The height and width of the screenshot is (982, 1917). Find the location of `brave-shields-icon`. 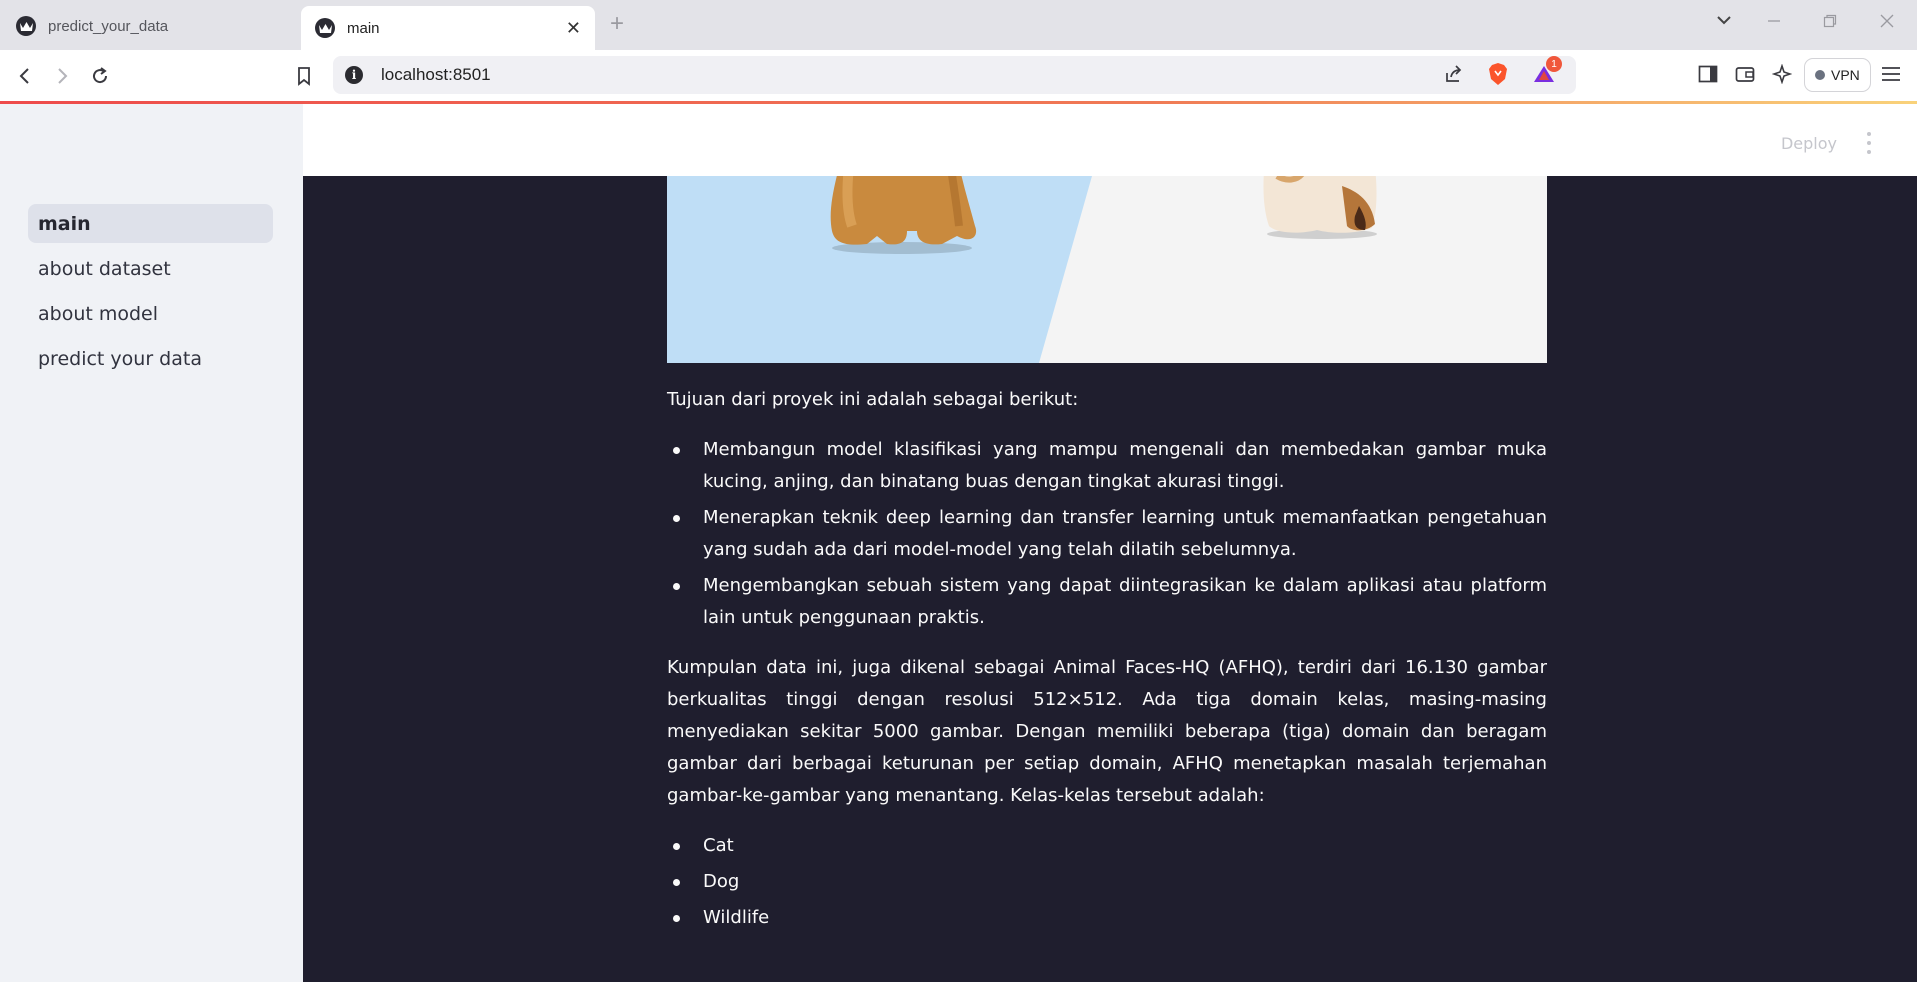

brave-shields-icon is located at coordinates (1498, 74).